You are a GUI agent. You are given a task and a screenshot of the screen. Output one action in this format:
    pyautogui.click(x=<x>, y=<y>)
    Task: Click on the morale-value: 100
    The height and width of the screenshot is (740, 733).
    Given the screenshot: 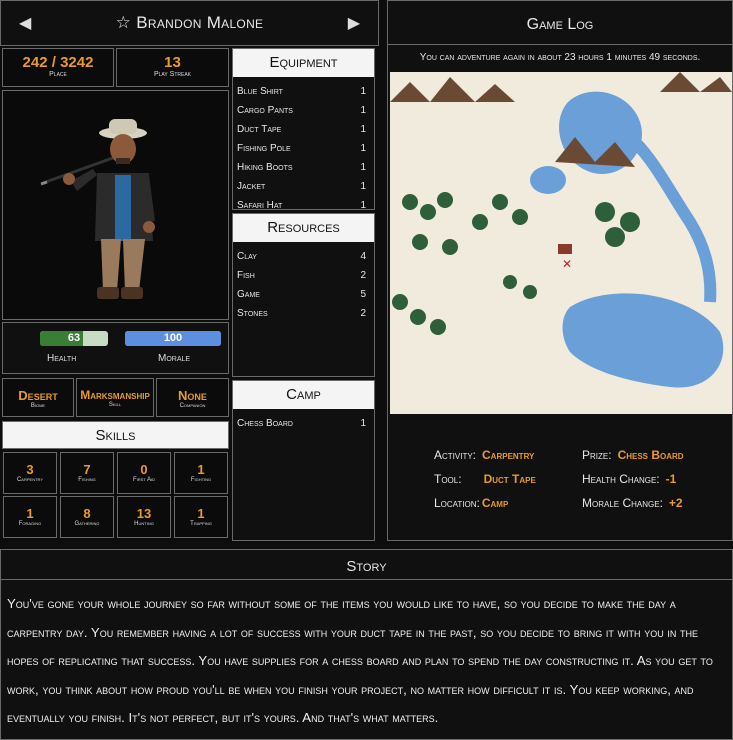 What is the action you would take?
    pyautogui.click(x=173, y=338)
    